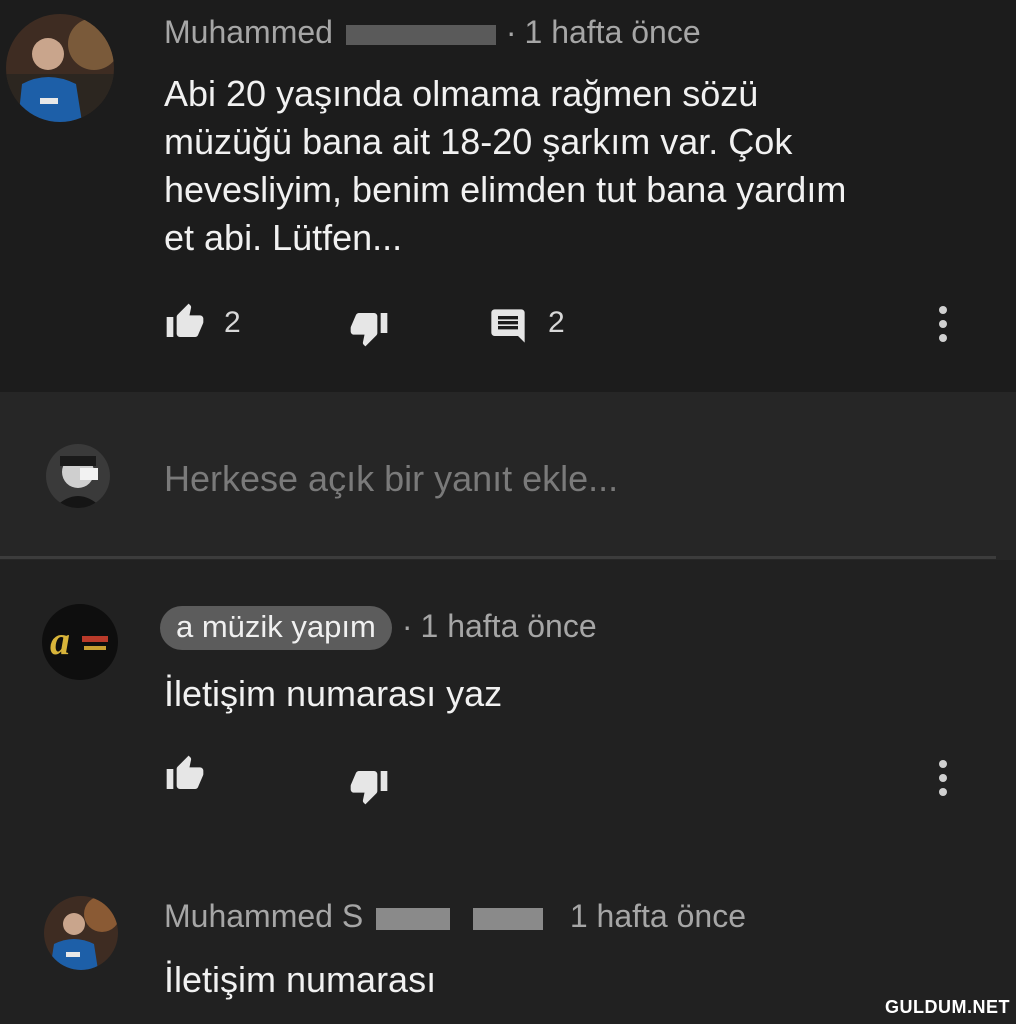  Describe the element at coordinates (333, 693) in the screenshot. I see `reply-text: İletişim numarası yaz` at that location.